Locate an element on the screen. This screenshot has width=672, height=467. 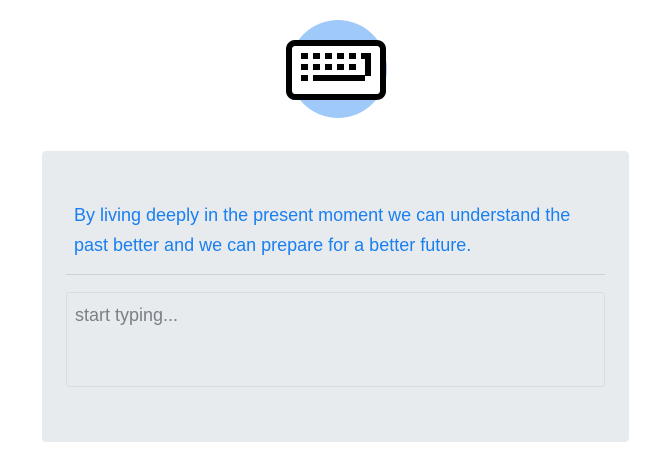
keyboard-logo is located at coordinates (336, 70).